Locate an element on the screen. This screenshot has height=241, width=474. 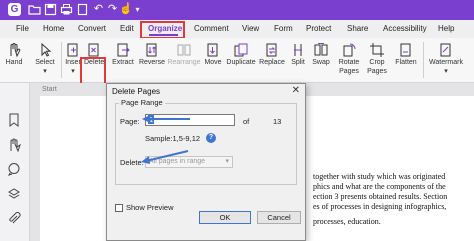
dialog-title: Delete Pages is located at coordinates (136, 91).